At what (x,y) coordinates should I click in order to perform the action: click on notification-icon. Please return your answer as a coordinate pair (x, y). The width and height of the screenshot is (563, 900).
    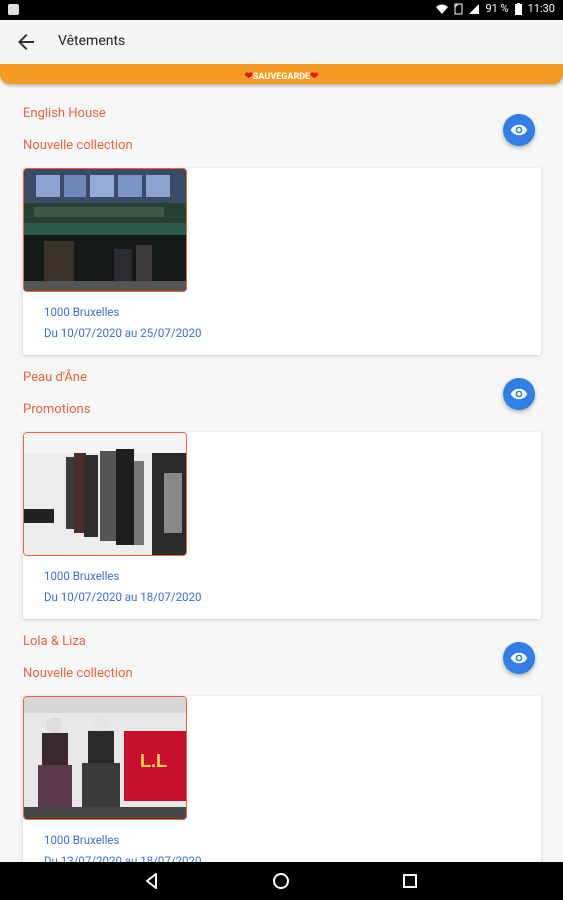
    Looking at the image, I should click on (13, 9).